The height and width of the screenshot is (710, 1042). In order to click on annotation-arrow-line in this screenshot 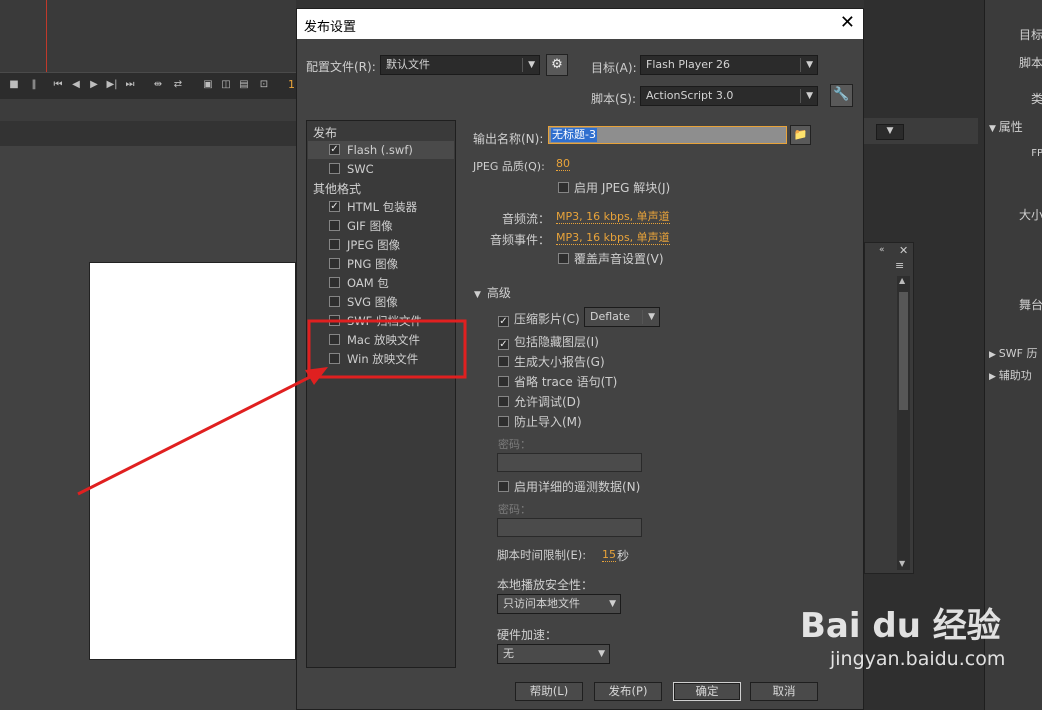, I will do `click(198, 433)`.